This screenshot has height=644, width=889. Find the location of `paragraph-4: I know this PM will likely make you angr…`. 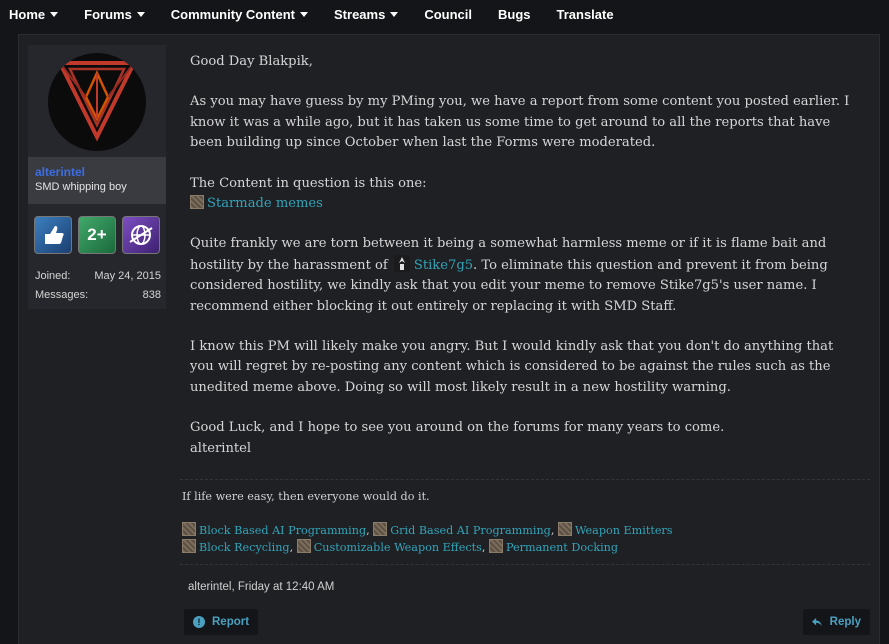

paragraph-4: I know this PM will likely make you angr… is located at coordinates (512, 367).